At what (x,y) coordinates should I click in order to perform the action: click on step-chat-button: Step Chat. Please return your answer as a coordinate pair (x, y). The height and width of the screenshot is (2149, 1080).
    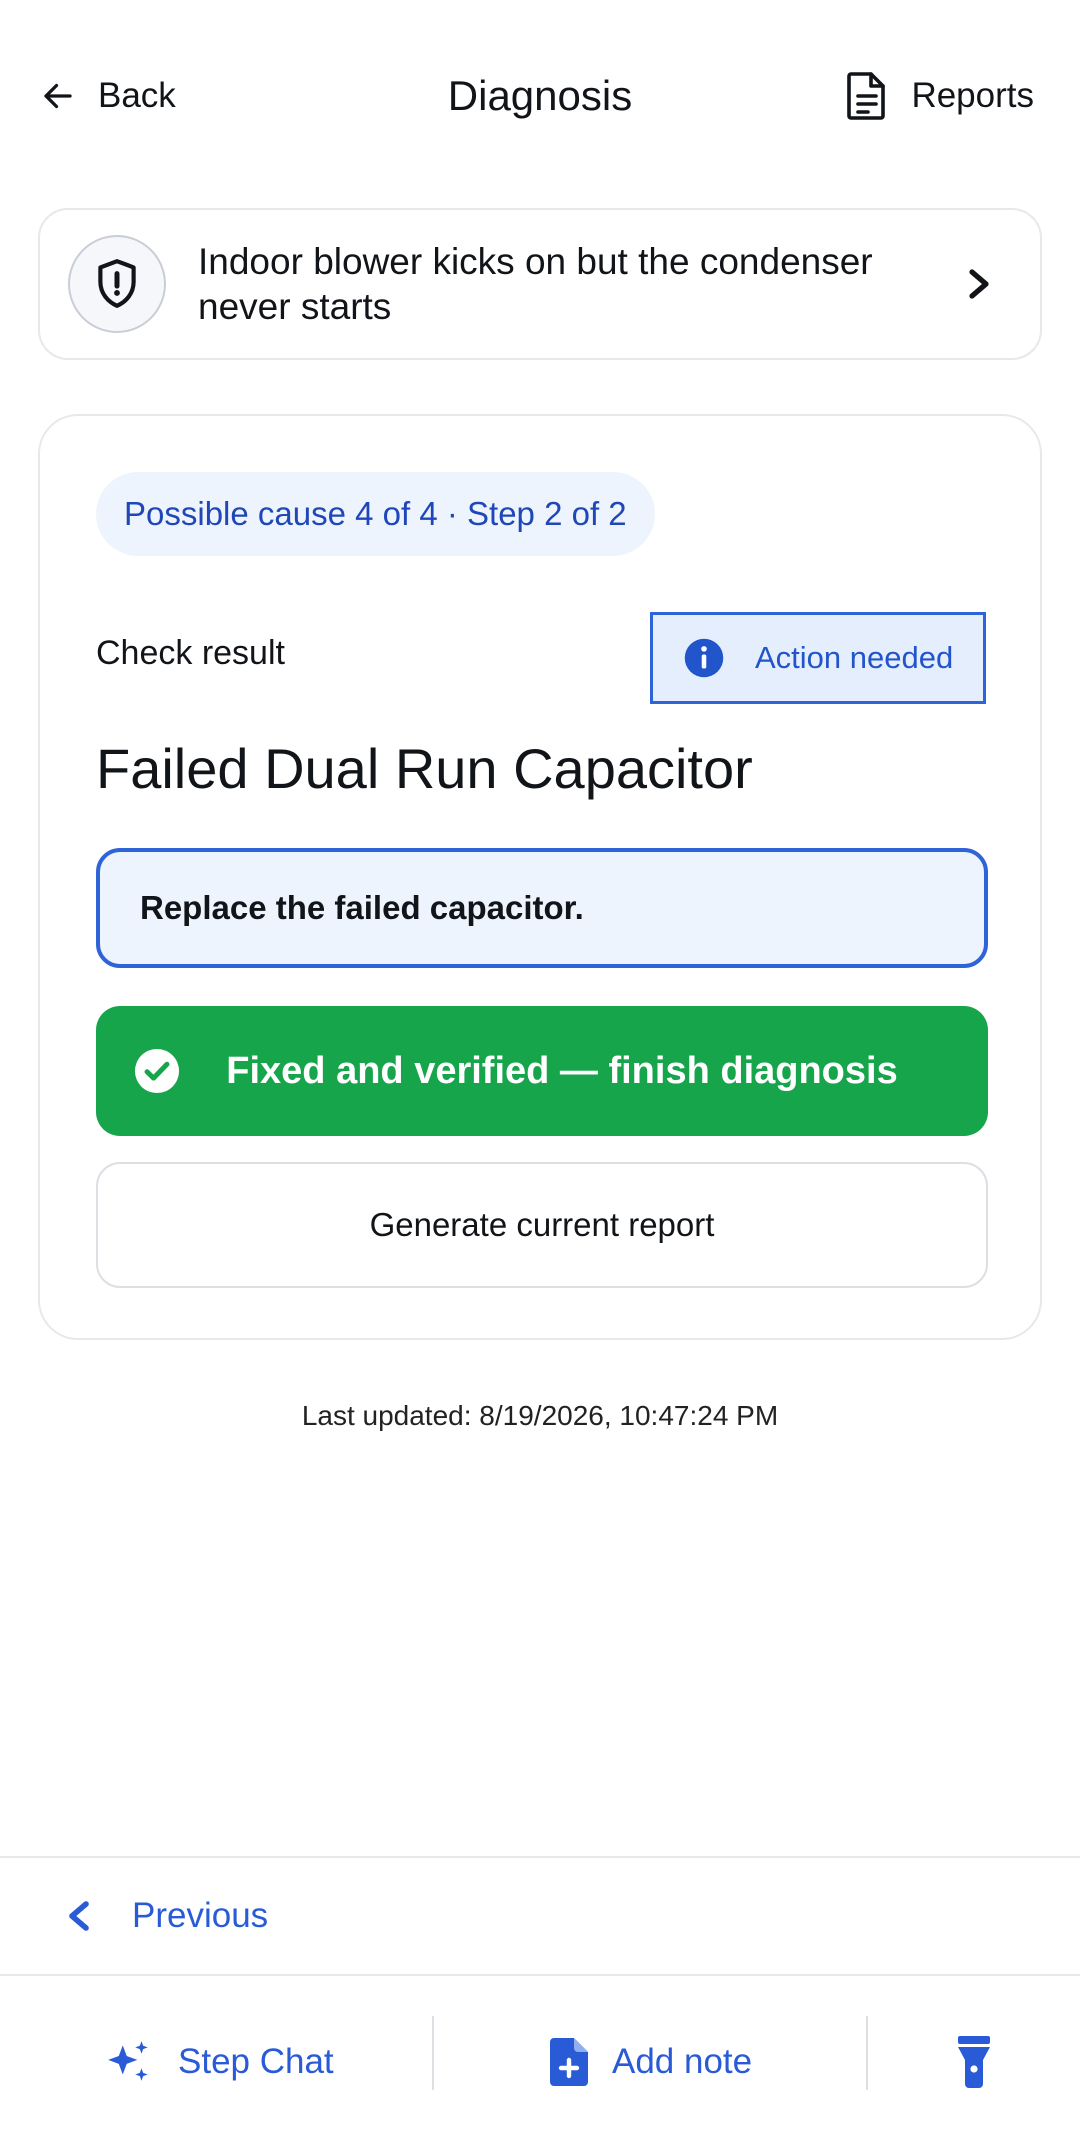
    Looking at the image, I should click on (219, 2062).